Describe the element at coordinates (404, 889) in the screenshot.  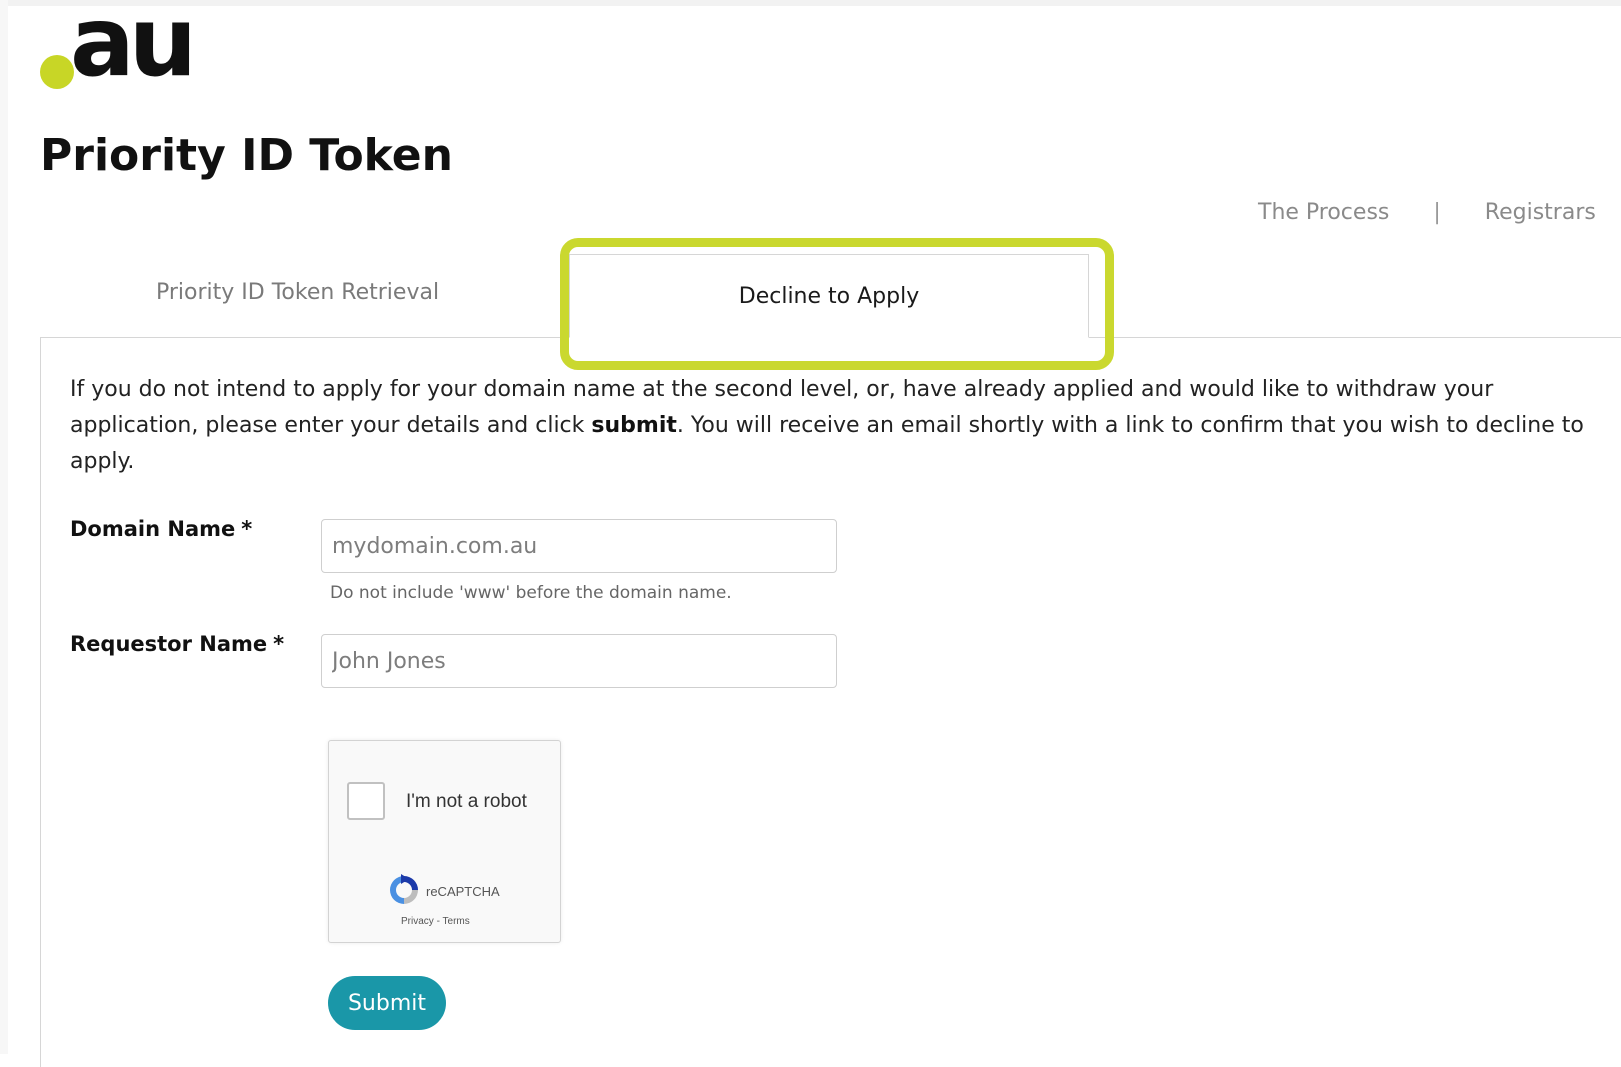
I see `recaptcha-logo-icon` at that location.